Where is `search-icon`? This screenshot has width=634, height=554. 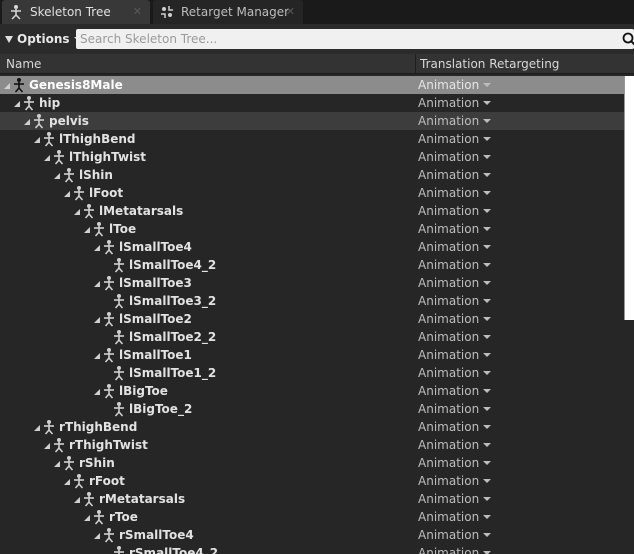 search-icon is located at coordinates (628, 39).